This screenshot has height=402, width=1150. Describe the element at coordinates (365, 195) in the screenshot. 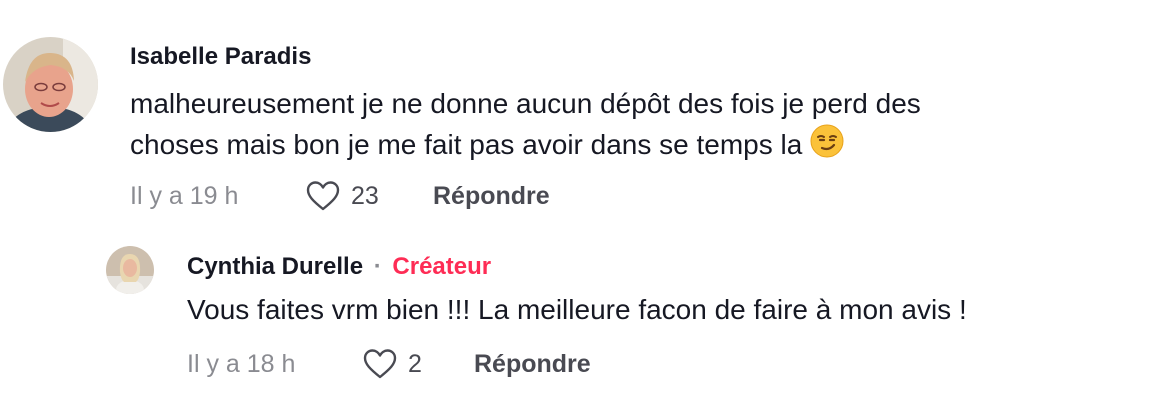

I see `like-count: 23` at that location.